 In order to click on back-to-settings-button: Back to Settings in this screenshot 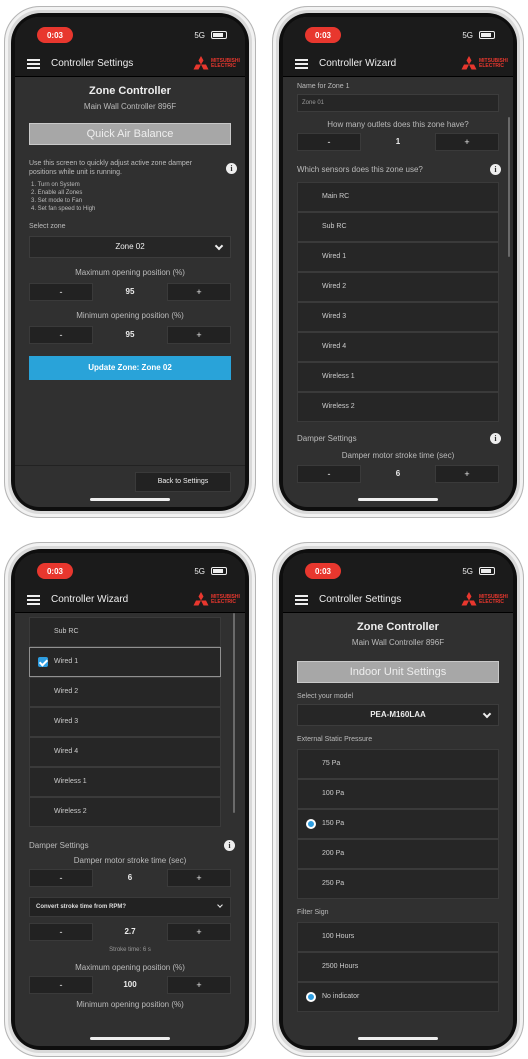, I will do `click(183, 482)`.